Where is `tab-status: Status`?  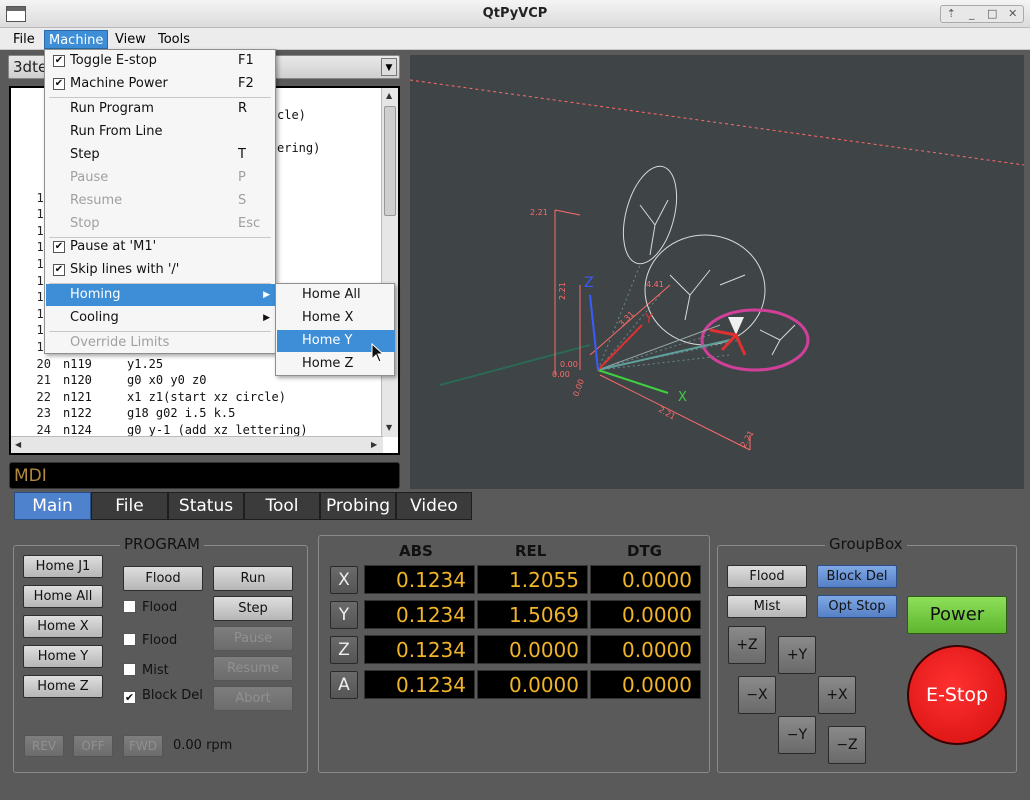 tab-status: Status is located at coordinates (206, 506).